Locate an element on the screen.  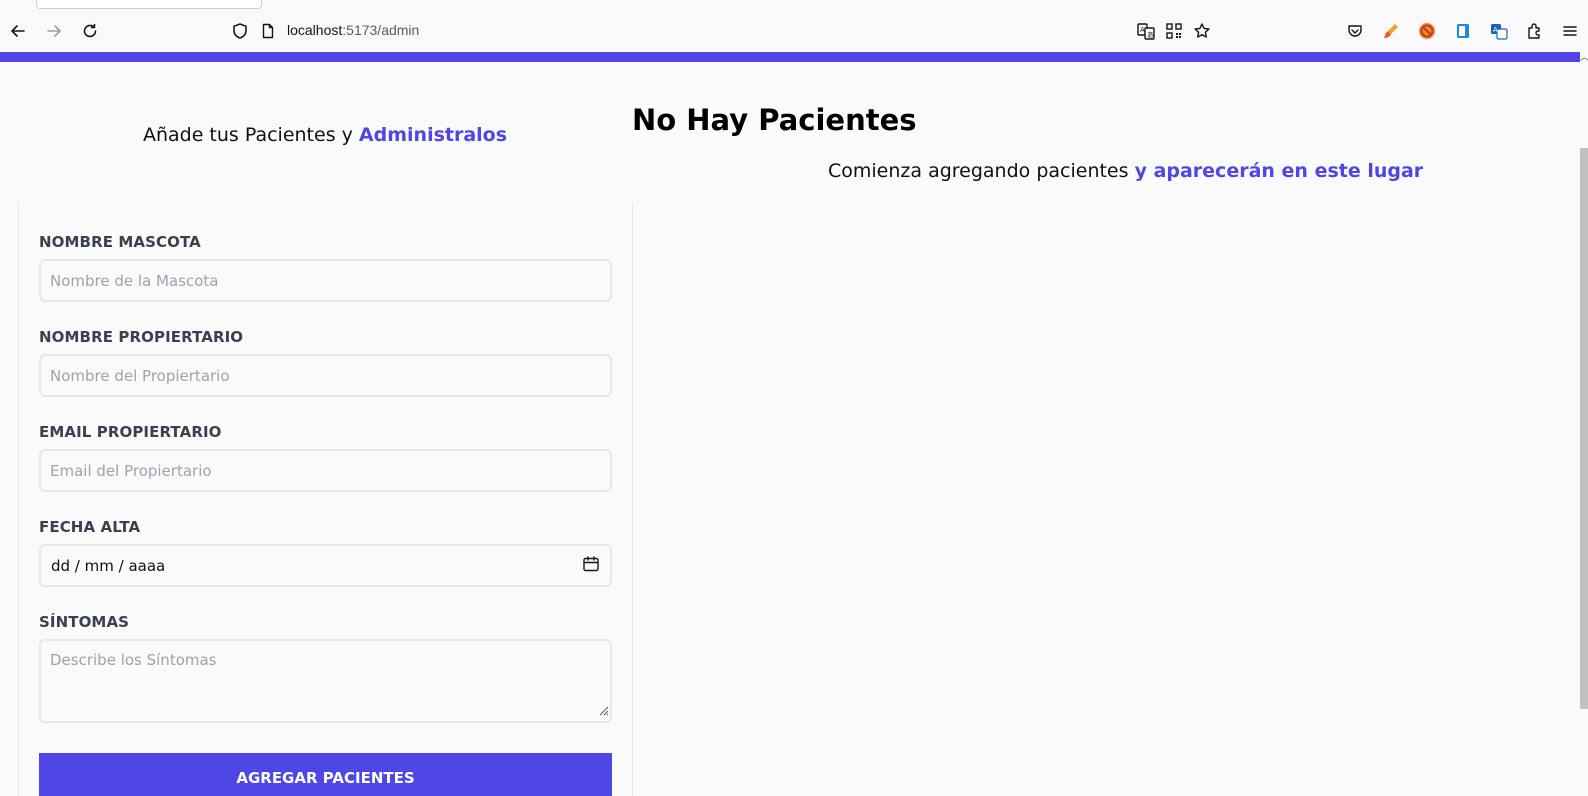
pocket-icon is located at coordinates (1355, 31).